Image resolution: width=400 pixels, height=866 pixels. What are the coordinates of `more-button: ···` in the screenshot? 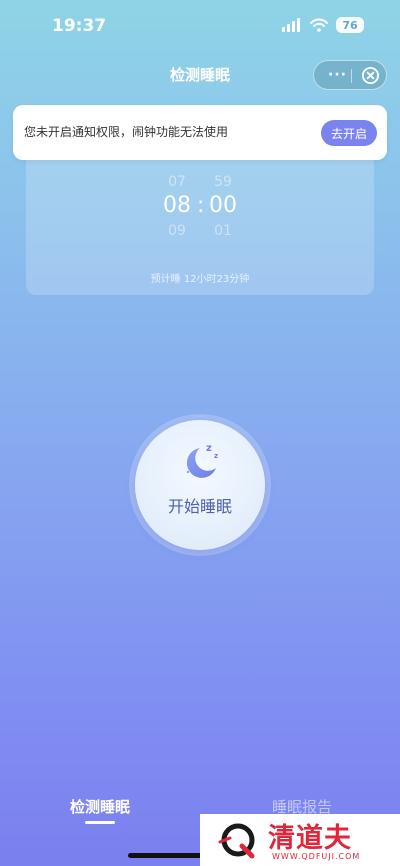 It's located at (337, 75).